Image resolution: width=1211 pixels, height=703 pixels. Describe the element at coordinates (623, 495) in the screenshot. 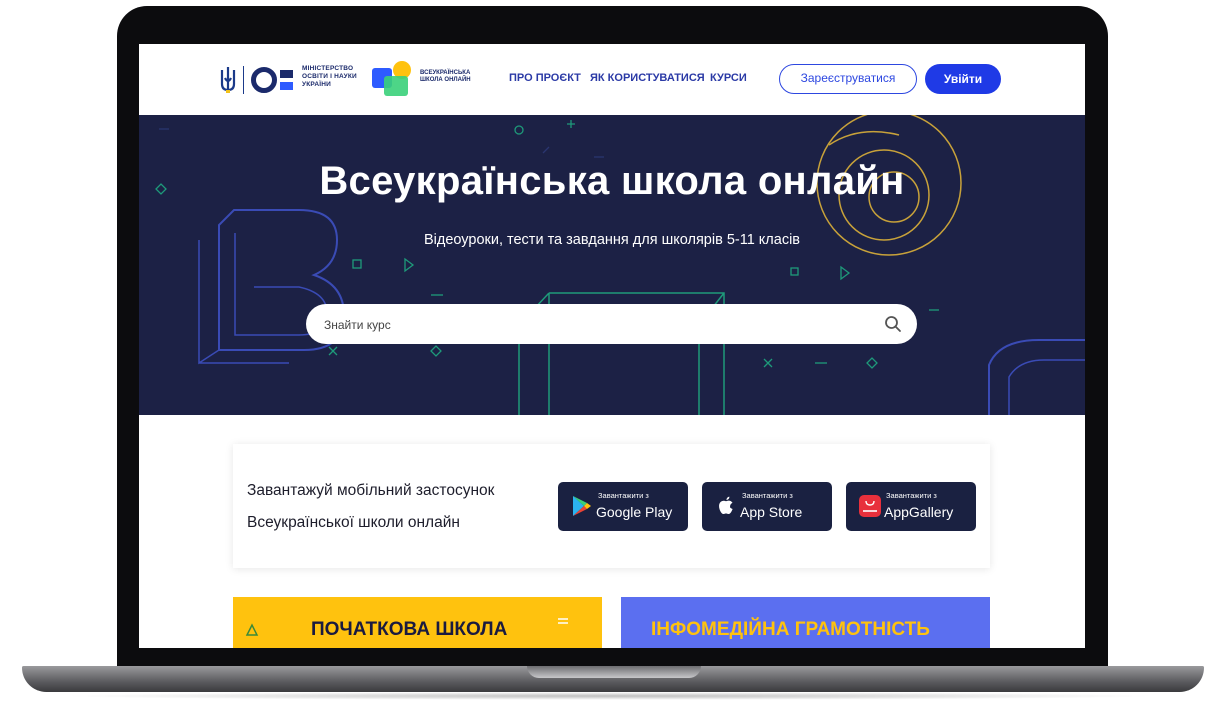

I see `google-play-small-text: Завантажити з` at that location.